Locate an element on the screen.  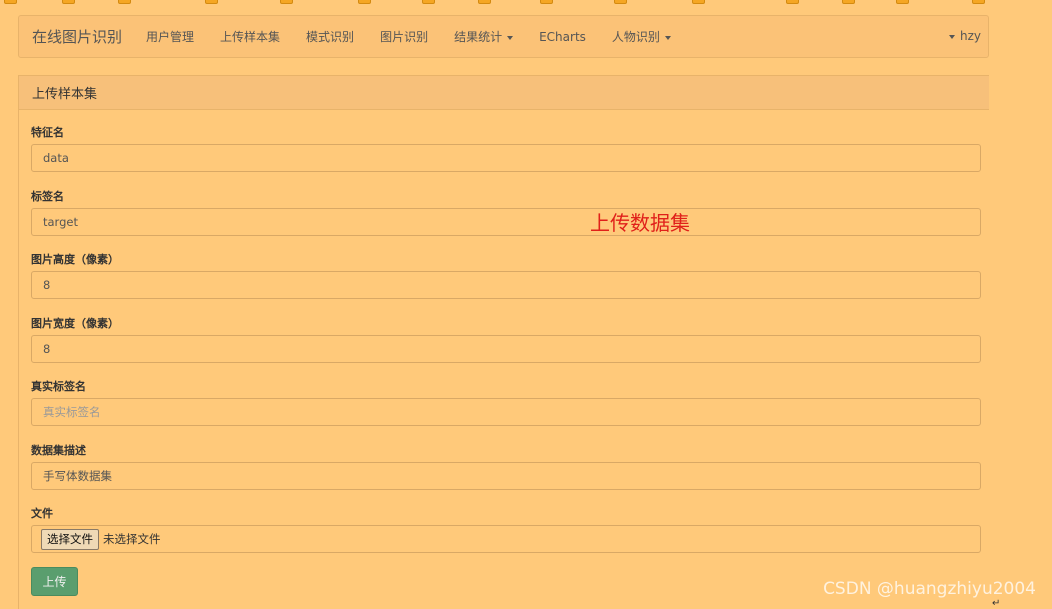
dataset-desc-label: 数据集描述 is located at coordinates (58, 450).